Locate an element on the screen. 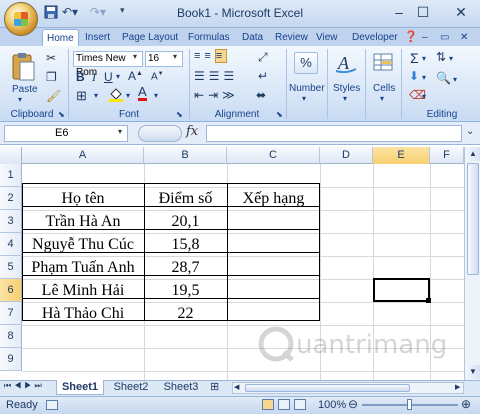 The height and width of the screenshot is (414, 480). prev-sheet-icon: ◀ is located at coordinates (19, 385).